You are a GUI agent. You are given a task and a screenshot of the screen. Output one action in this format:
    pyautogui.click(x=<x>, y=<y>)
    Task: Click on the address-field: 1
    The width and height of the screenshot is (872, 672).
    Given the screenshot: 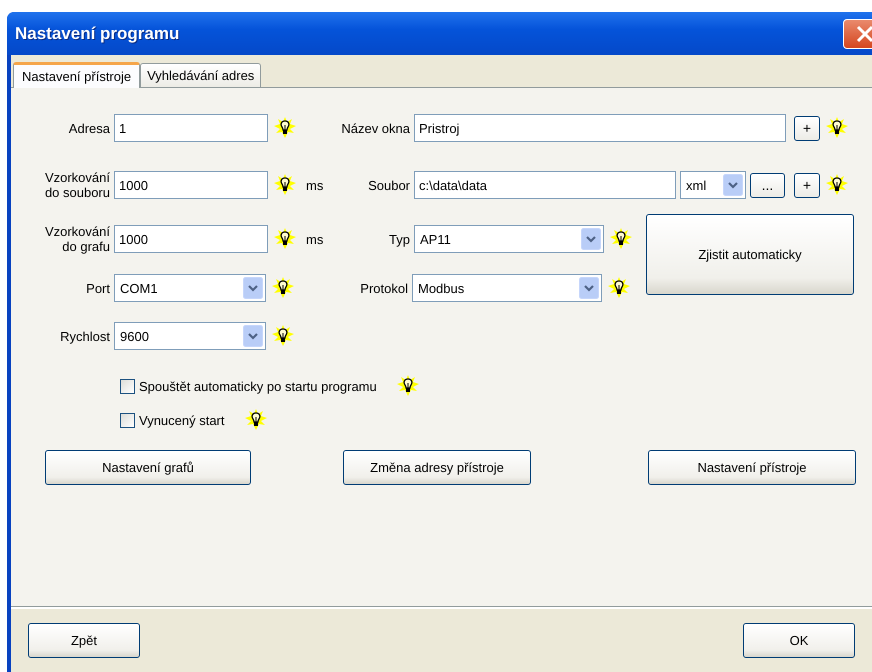 What is the action you would take?
    pyautogui.click(x=191, y=128)
    